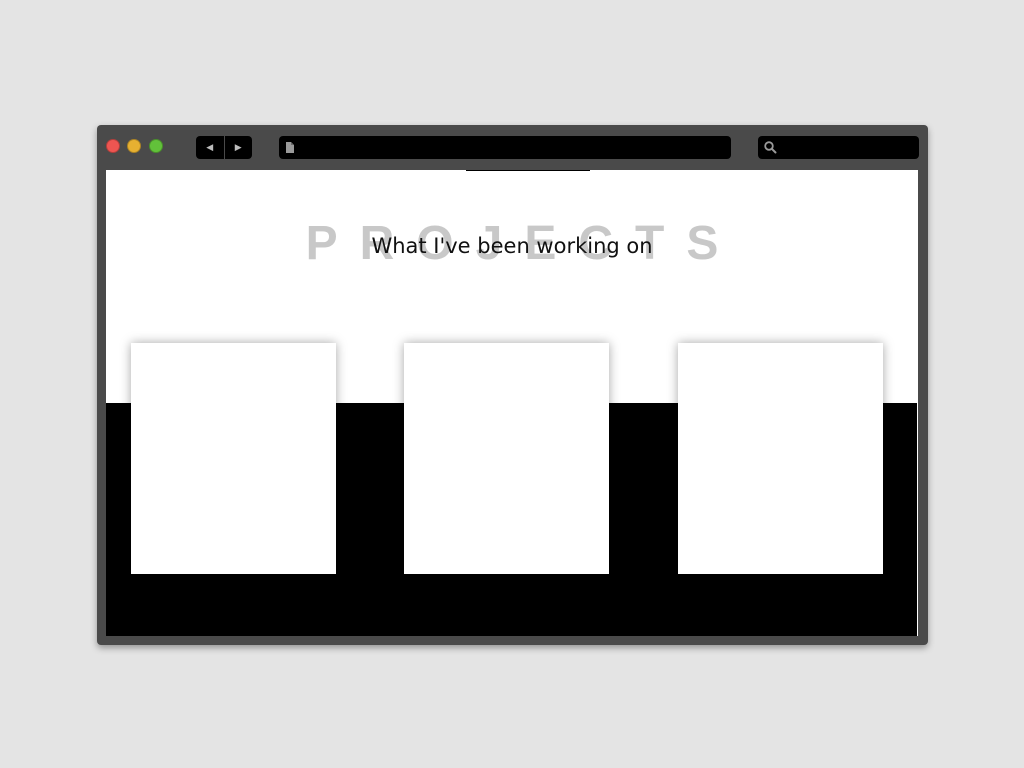  Describe the element at coordinates (512, 246) in the screenshot. I see `section-subtitle: What I've been working on` at that location.